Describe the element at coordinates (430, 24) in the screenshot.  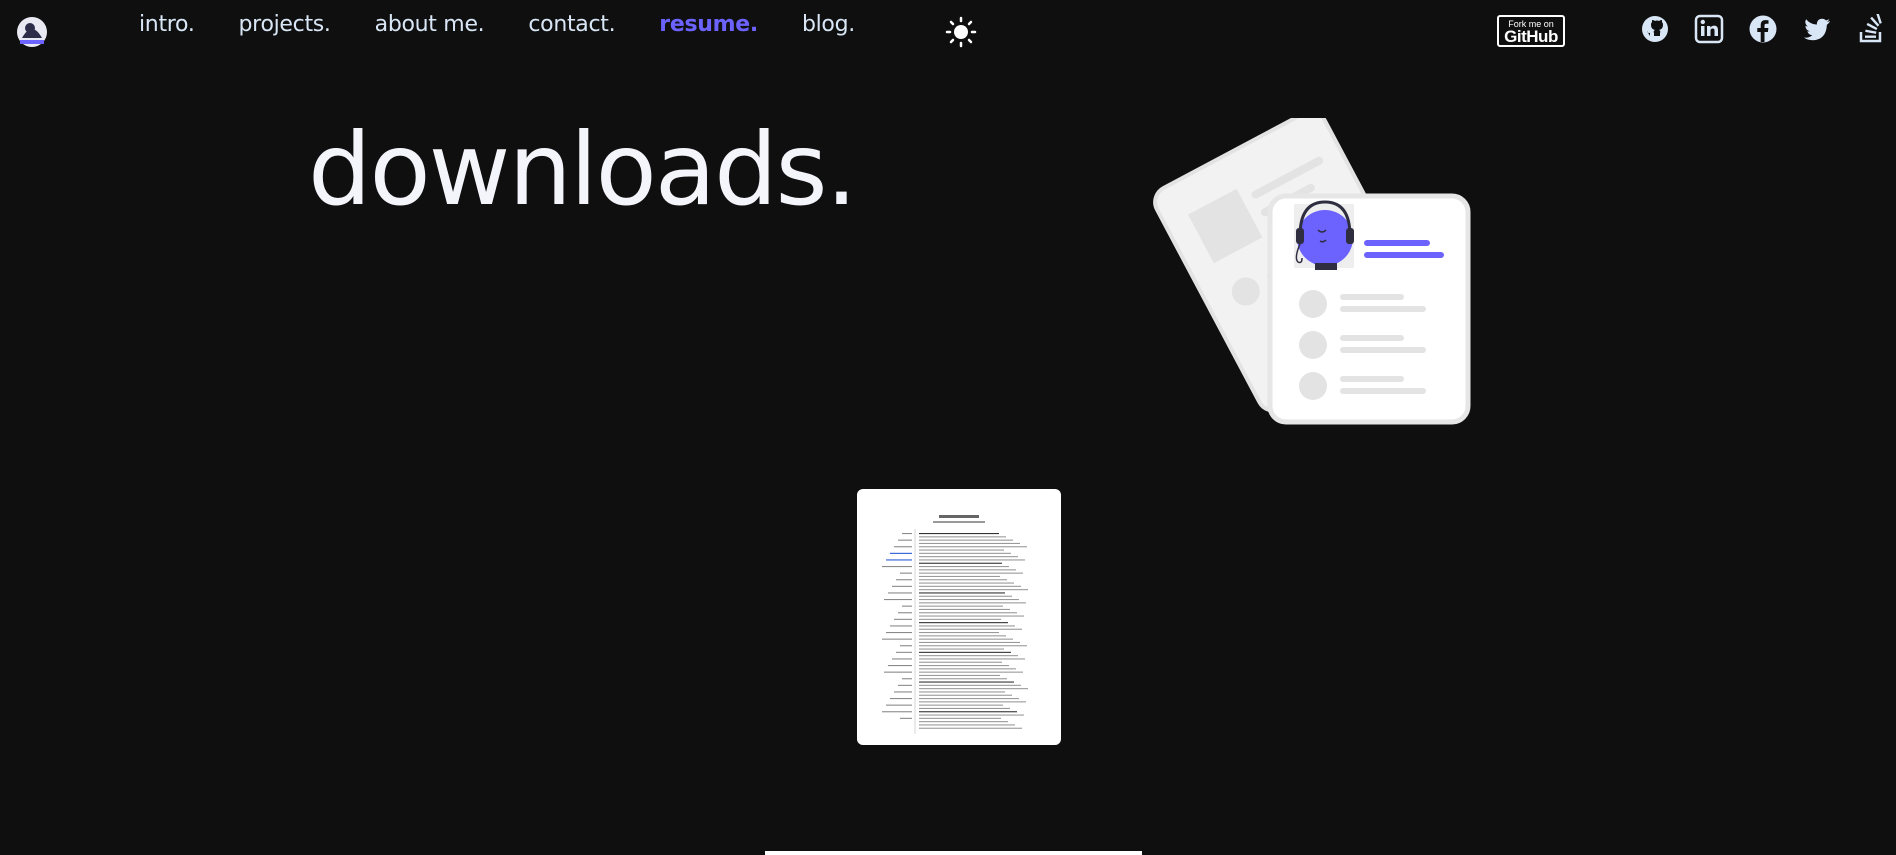
I see `nav-link-about: about me.` at that location.